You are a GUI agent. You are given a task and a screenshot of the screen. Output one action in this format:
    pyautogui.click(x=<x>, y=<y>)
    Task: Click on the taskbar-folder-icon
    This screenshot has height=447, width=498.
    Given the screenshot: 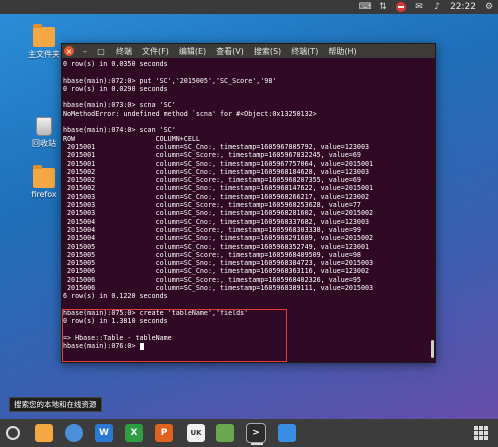 What is the action you would take?
    pyautogui.click(x=44, y=433)
    